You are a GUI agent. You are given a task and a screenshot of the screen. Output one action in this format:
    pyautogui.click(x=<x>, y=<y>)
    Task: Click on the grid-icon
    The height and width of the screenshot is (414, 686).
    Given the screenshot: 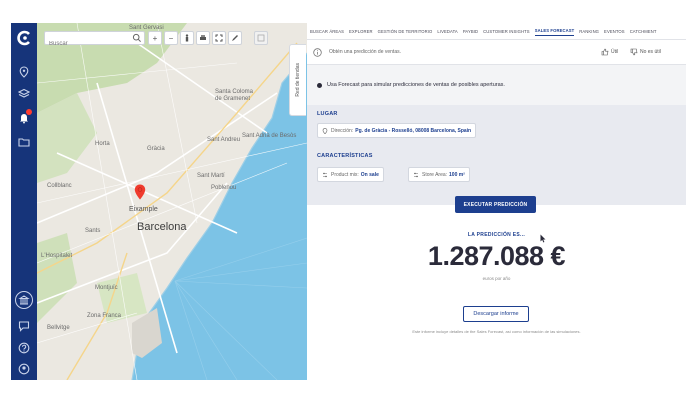 What is the action you would take?
    pyautogui.click(x=261, y=38)
    